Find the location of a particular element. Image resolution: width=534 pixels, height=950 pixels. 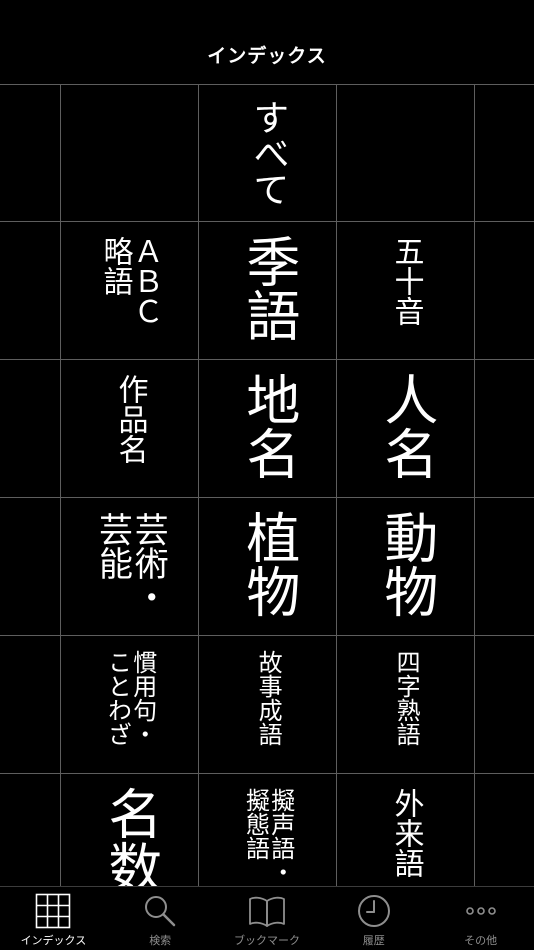

index-cell-label: 人名 is located at coordinates (406, 426).